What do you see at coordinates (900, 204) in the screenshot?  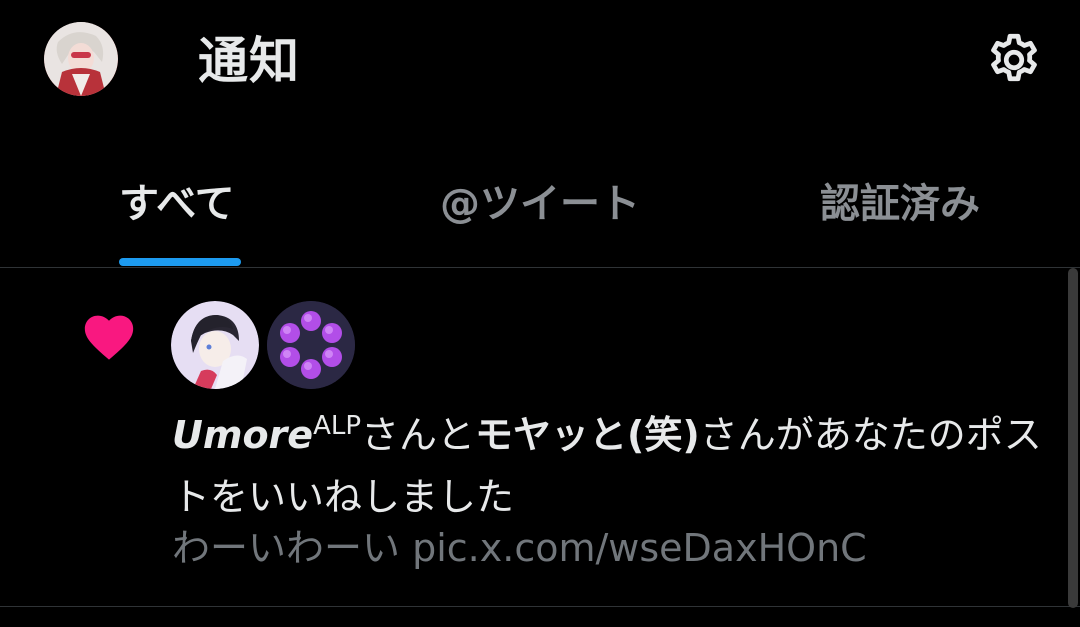 I see `tab-verified: 認証済み` at bounding box center [900, 204].